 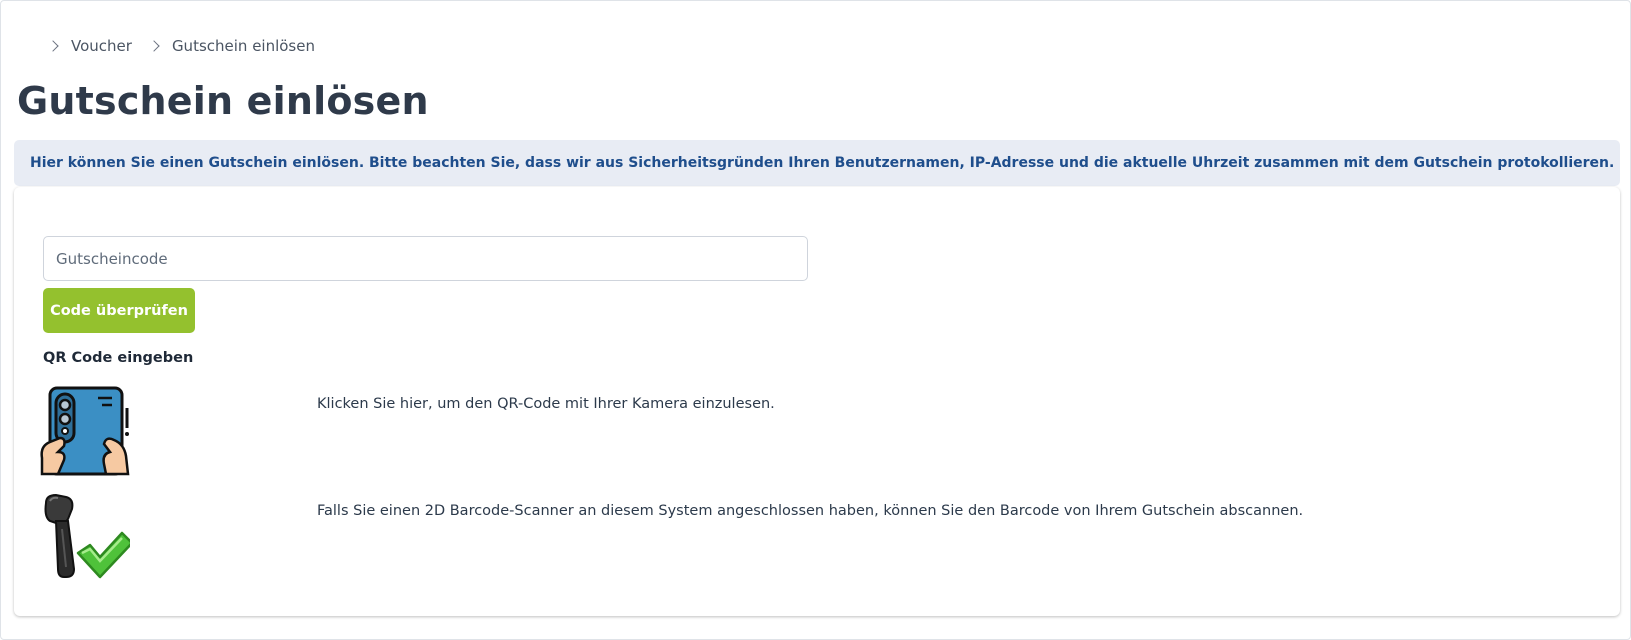 What do you see at coordinates (85, 431) in the screenshot?
I see `phone-camera-icon` at bounding box center [85, 431].